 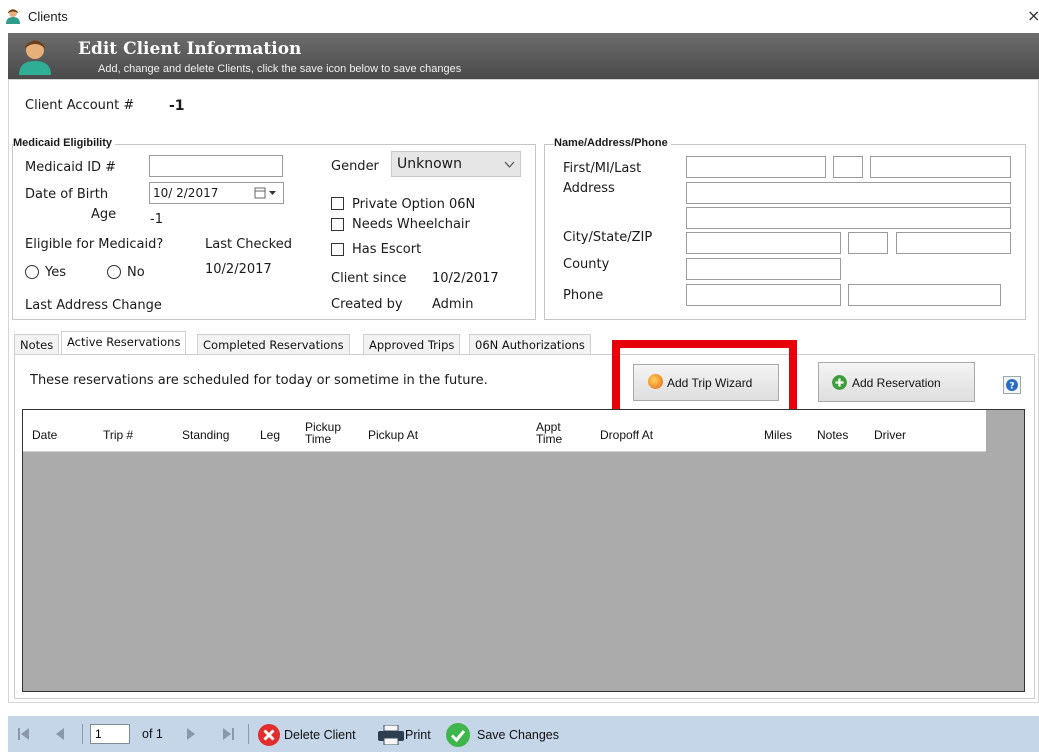 I want to click on created-by-value: Admin, so click(x=453, y=304).